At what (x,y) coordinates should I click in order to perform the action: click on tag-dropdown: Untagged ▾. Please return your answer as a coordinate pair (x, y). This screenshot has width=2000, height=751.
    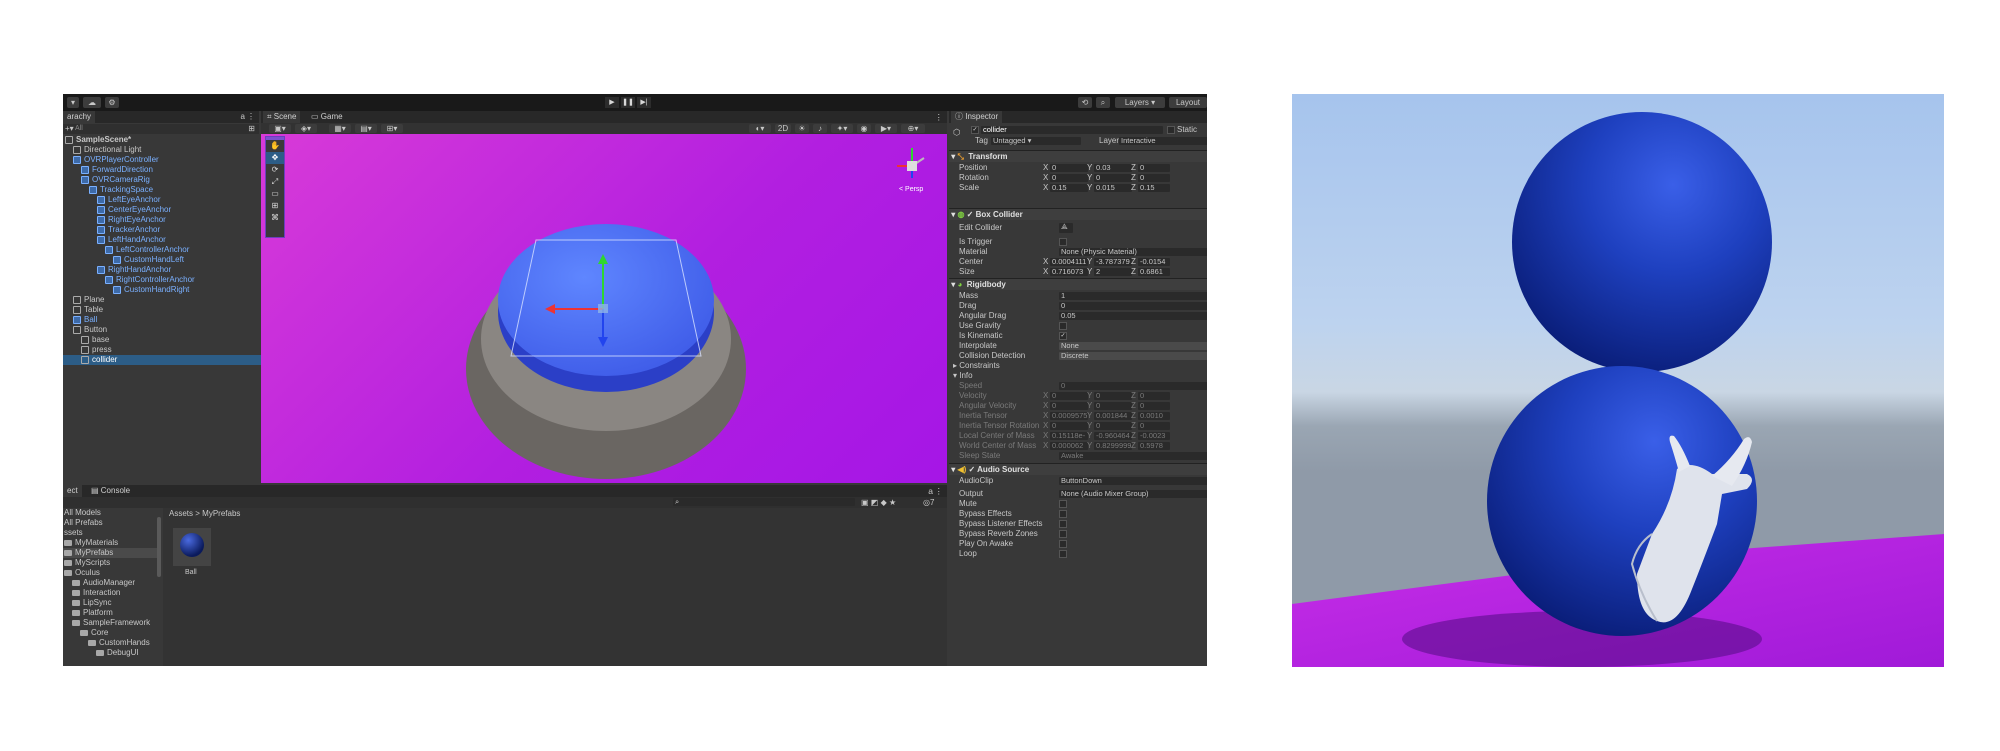
    Looking at the image, I should click on (1036, 141).